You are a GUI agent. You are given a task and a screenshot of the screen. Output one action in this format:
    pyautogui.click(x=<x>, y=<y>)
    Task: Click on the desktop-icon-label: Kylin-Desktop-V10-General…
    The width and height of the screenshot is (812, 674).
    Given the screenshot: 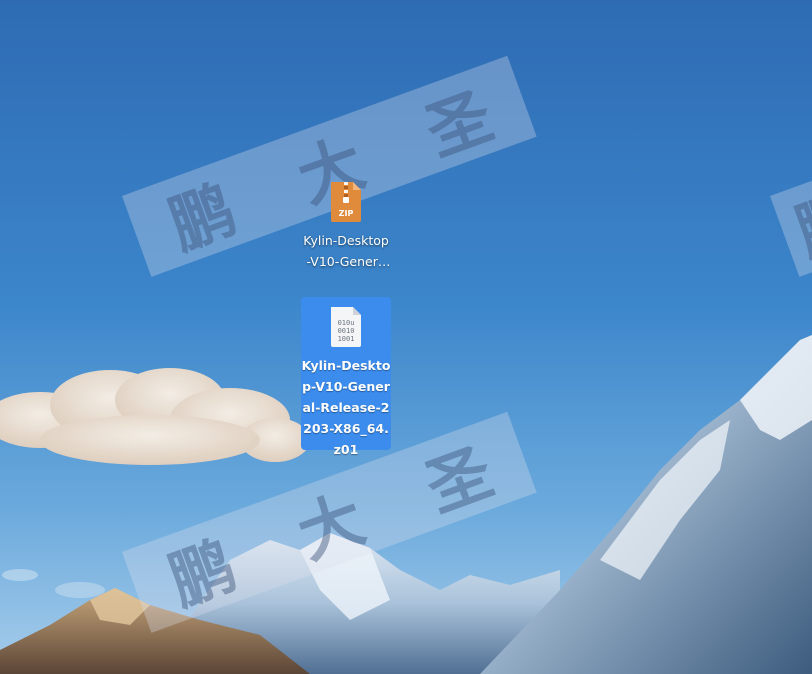 What is the action you would take?
    pyautogui.click(x=346, y=251)
    